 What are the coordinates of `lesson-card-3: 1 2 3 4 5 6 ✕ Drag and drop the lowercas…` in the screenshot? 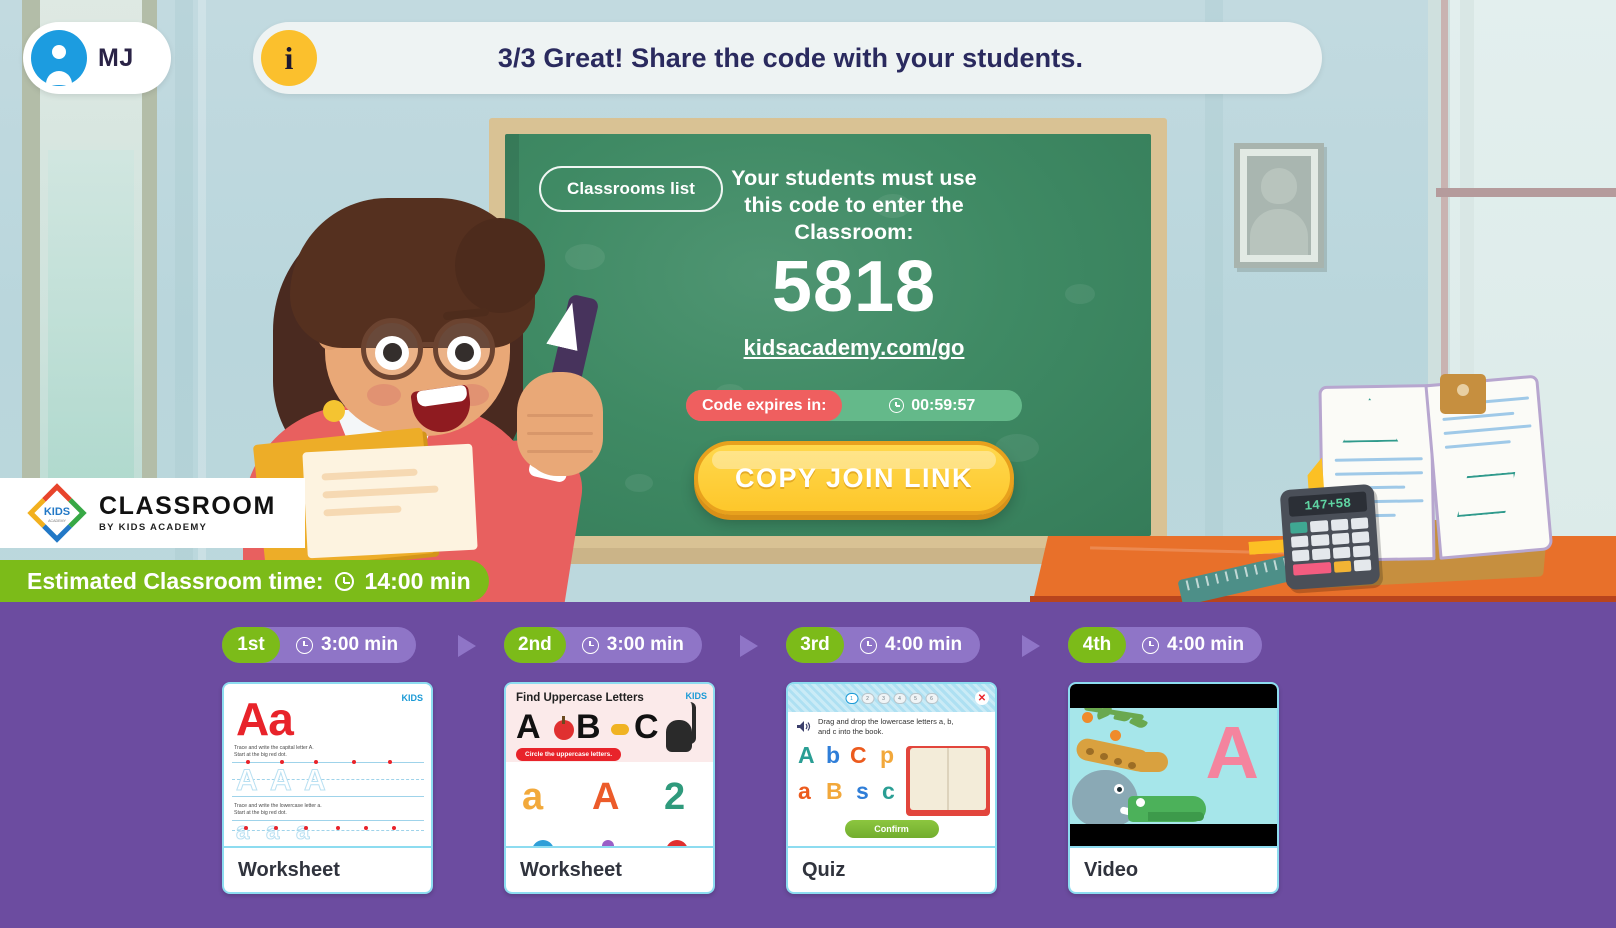 It's located at (891, 788).